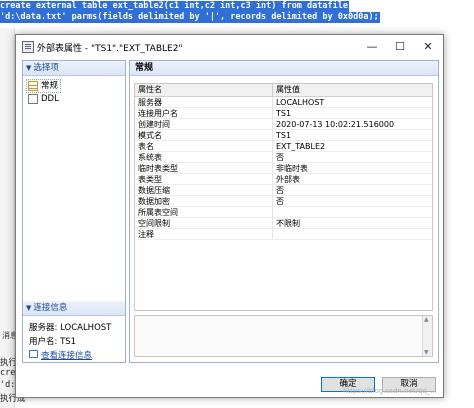  I want to click on maximize-button: ☐, so click(400, 47).